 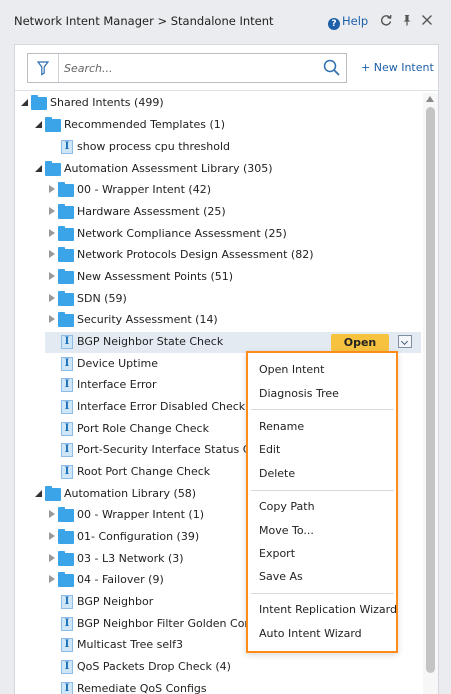 What do you see at coordinates (332, 68) in the screenshot?
I see `search-button` at bounding box center [332, 68].